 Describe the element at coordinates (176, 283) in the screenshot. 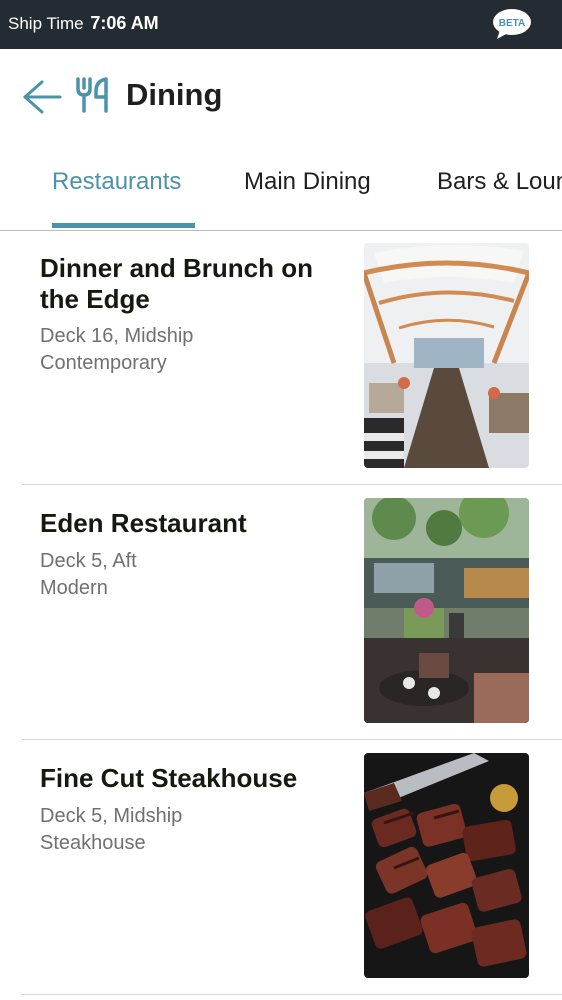

I see `restaurant-name: Dinner and Brunch on the Edge` at that location.